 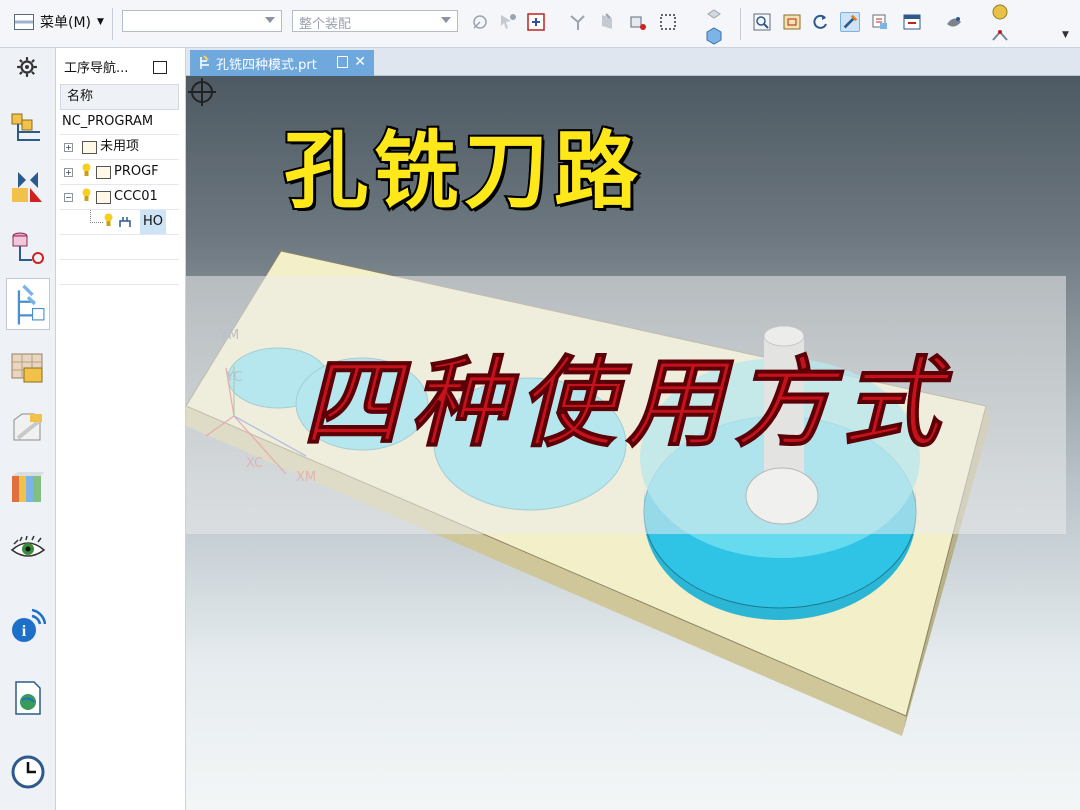 What do you see at coordinates (1000, 12) in the screenshot?
I see `shaded-sphere-icon` at bounding box center [1000, 12].